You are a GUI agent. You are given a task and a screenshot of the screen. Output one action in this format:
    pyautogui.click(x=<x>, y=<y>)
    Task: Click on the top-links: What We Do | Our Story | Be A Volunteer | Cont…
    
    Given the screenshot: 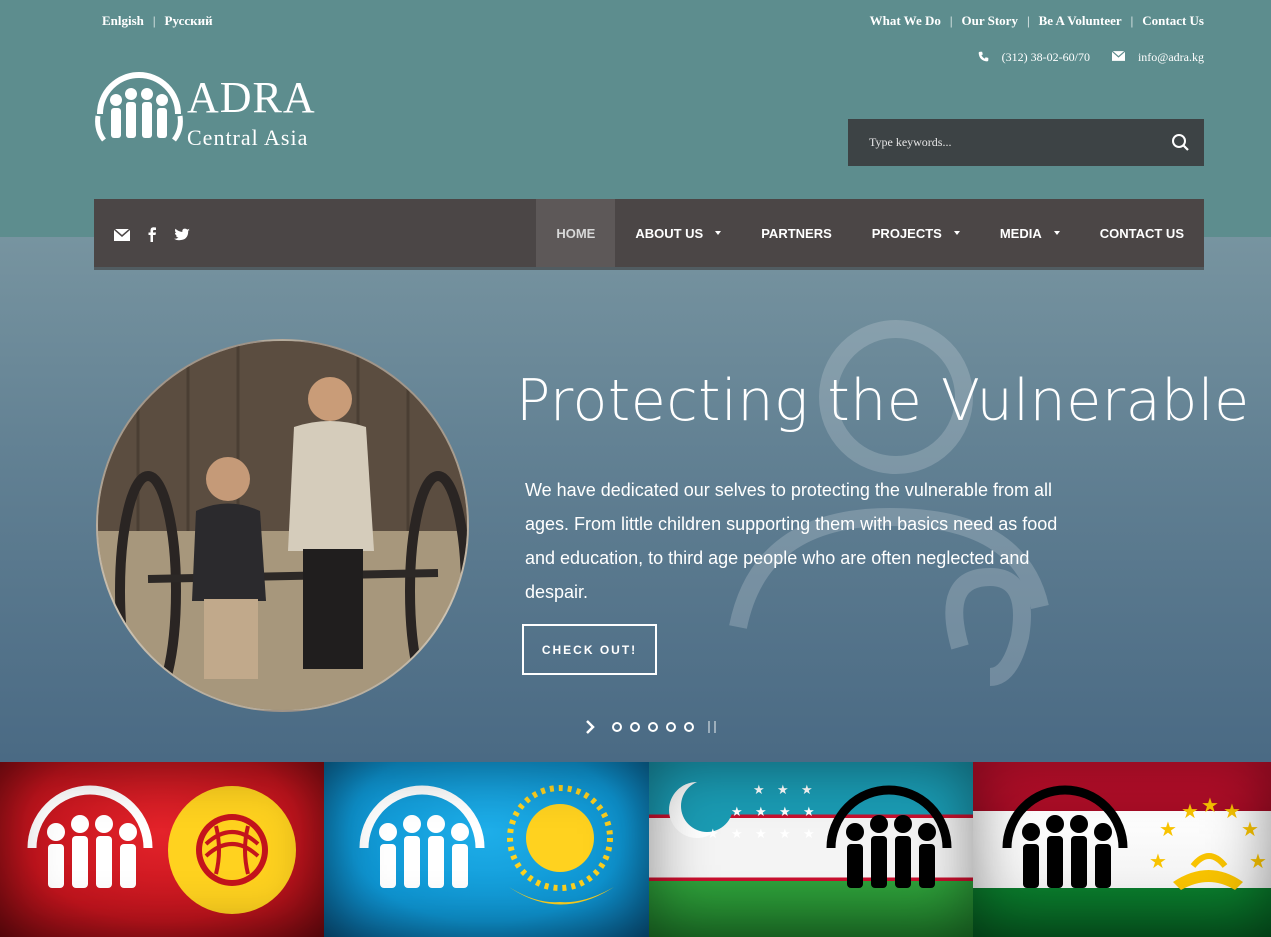 What is the action you would take?
    pyautogui.click(x=1036, y=20)
    